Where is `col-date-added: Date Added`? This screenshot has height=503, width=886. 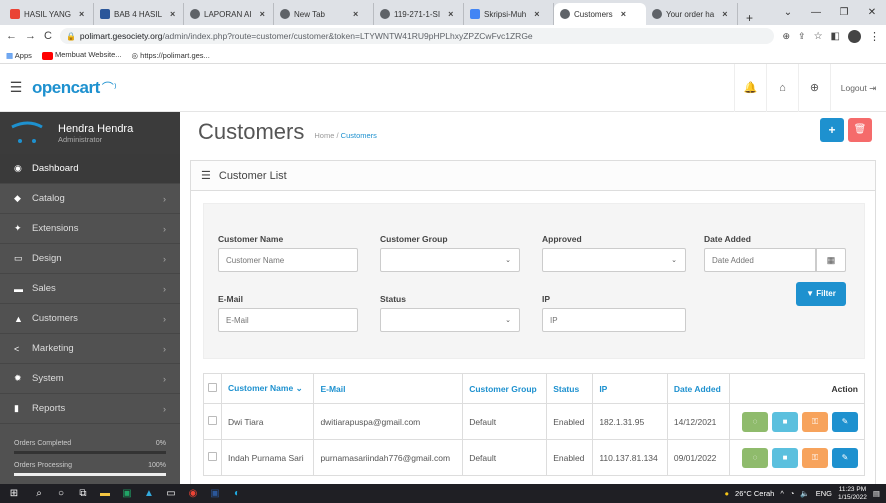
col-date-added: Date Added is located at coordinates (698, 388).